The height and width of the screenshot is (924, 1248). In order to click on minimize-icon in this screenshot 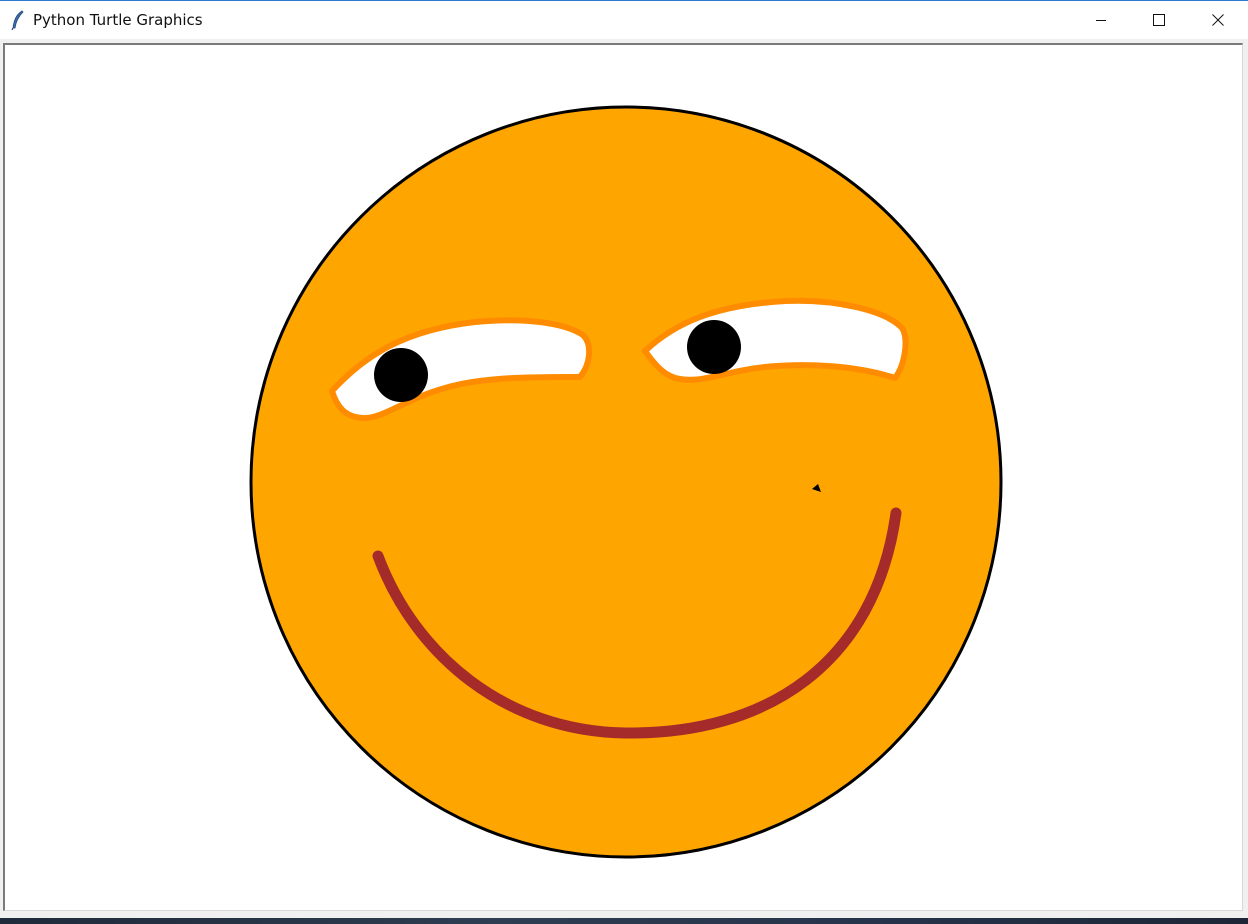, I will do `click(1101, 20)`.